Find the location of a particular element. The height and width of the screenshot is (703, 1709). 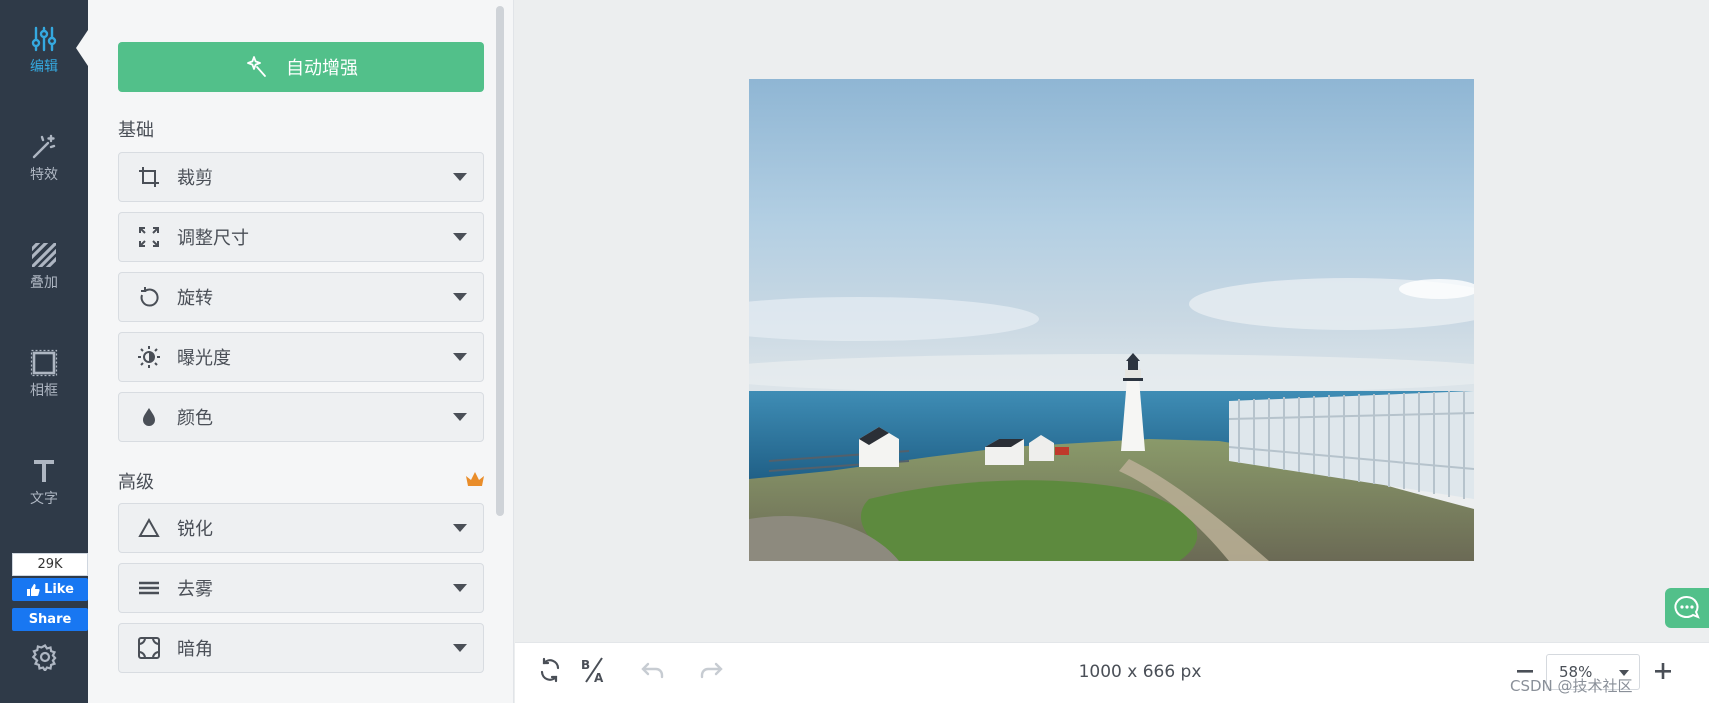

auto-enhance-label: 自动增强 is located at coordinates (322, 68).